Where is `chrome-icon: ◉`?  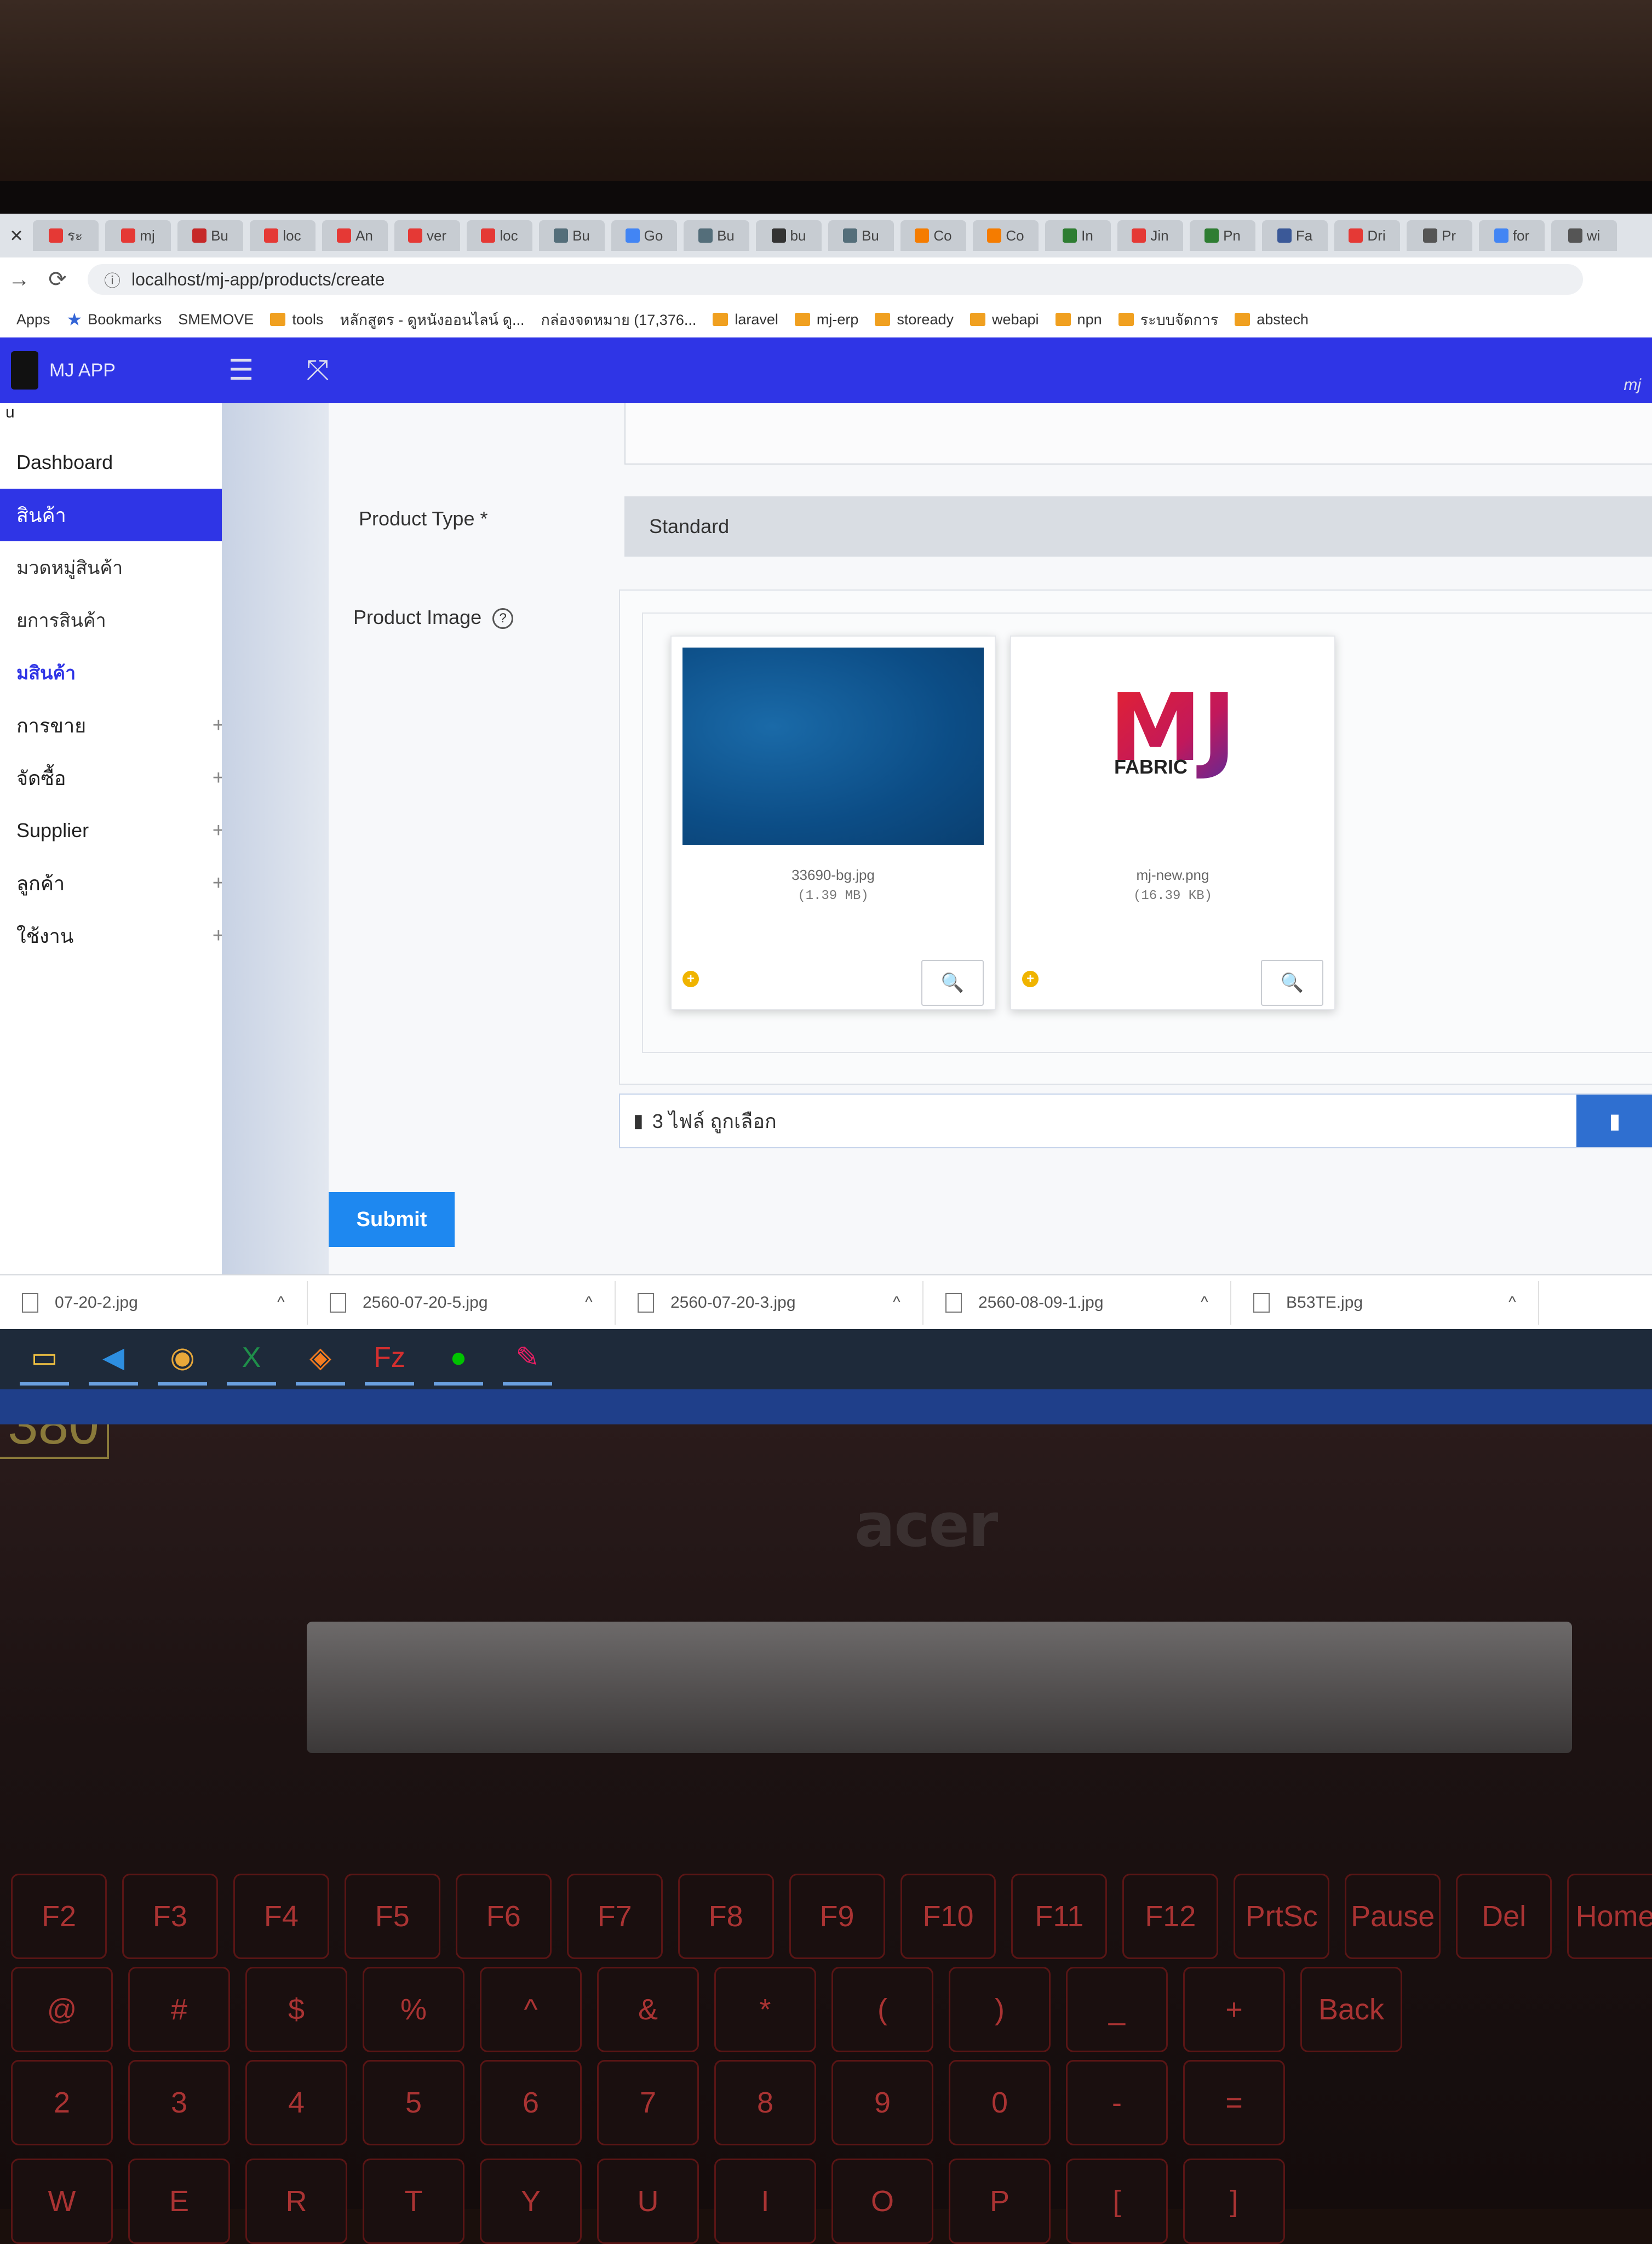
chrome-icon: ◉ is located at coordinates (182, 1359).